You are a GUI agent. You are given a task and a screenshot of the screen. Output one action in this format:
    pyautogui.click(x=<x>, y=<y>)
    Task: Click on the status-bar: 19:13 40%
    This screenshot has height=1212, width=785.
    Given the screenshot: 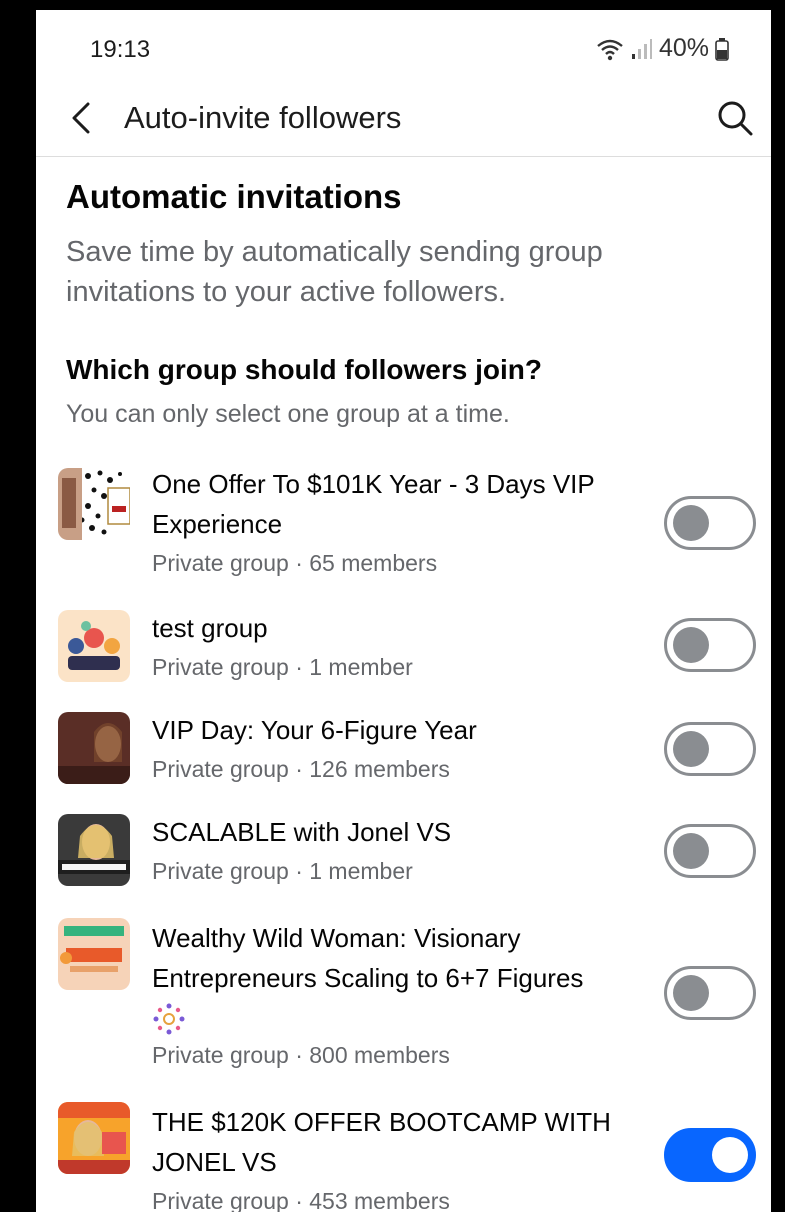 What is the action you would take?
    pyautogui.click(x=403, y=45)
    